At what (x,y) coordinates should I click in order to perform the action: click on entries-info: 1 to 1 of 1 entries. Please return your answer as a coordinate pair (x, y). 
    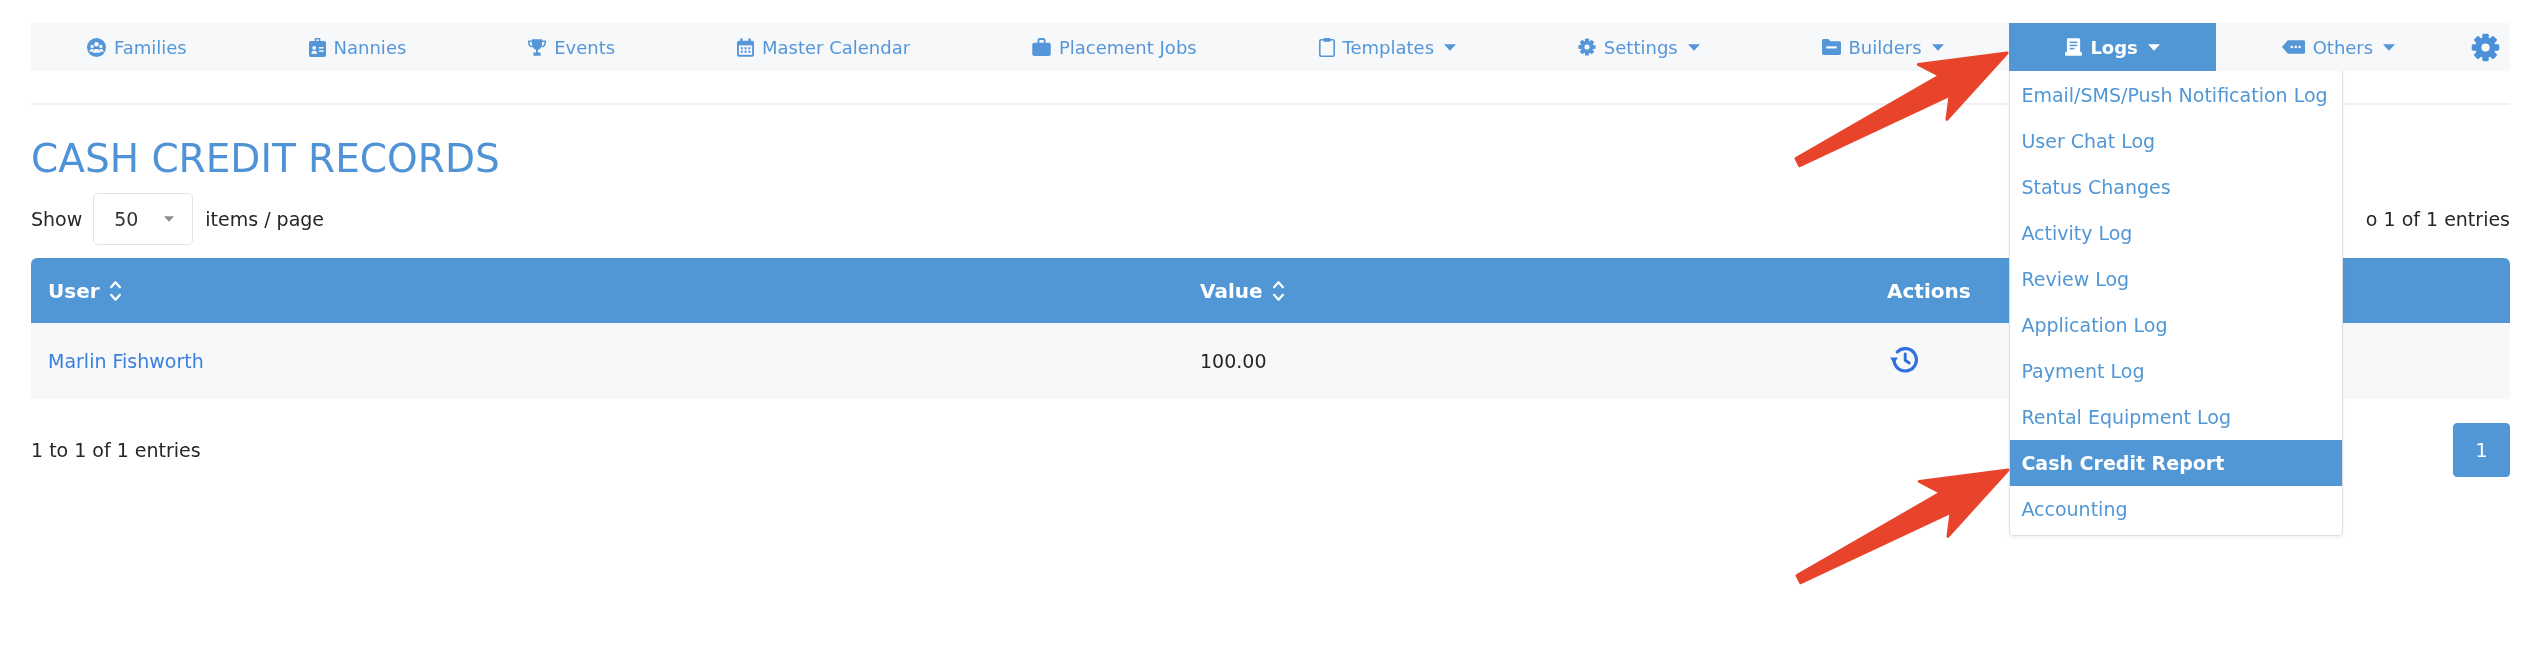
    Looking at the image, I should click on (116, 450).